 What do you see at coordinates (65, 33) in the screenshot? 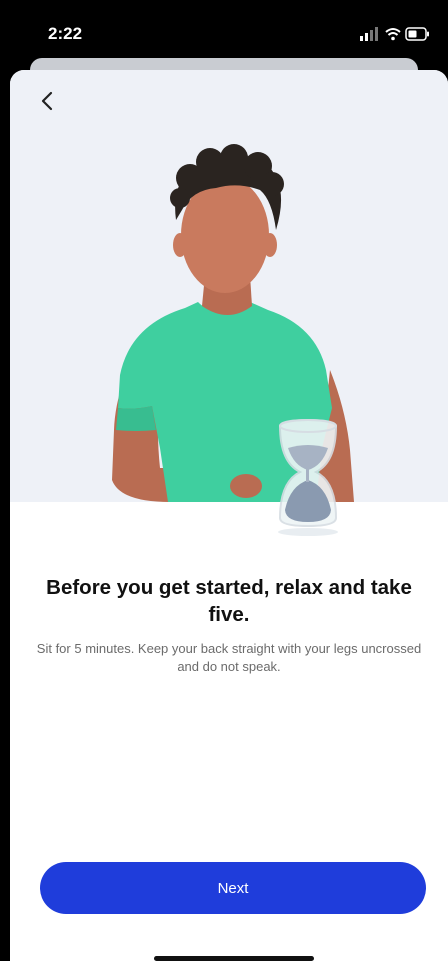
I see `status-time: 2:22` at bounding box center [65, 33].